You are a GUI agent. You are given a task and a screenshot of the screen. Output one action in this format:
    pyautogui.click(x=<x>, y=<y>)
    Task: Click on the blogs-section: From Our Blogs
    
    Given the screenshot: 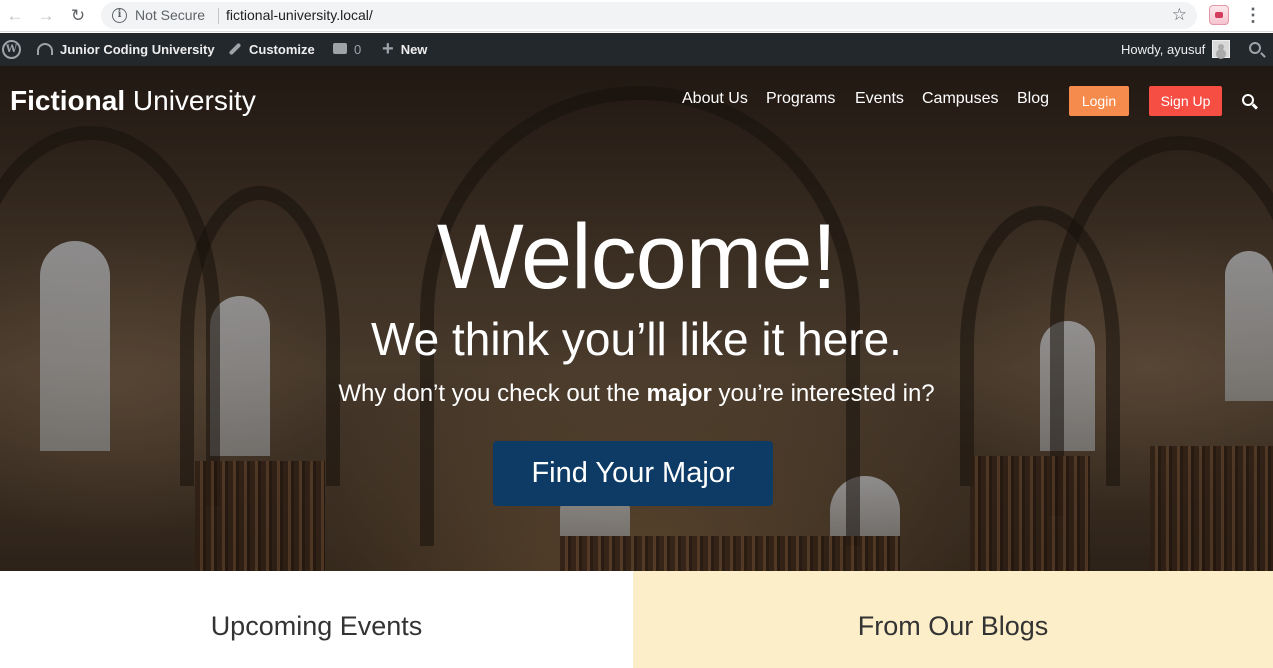 What is the action you would take?
    pyautogui.click(x=953, y=619)
    